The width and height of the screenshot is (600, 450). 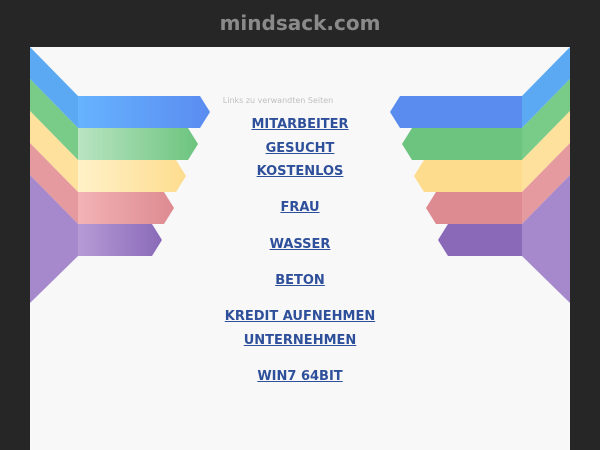 I want to click on related-link: GESUCHT, so click(x=300, y=149).